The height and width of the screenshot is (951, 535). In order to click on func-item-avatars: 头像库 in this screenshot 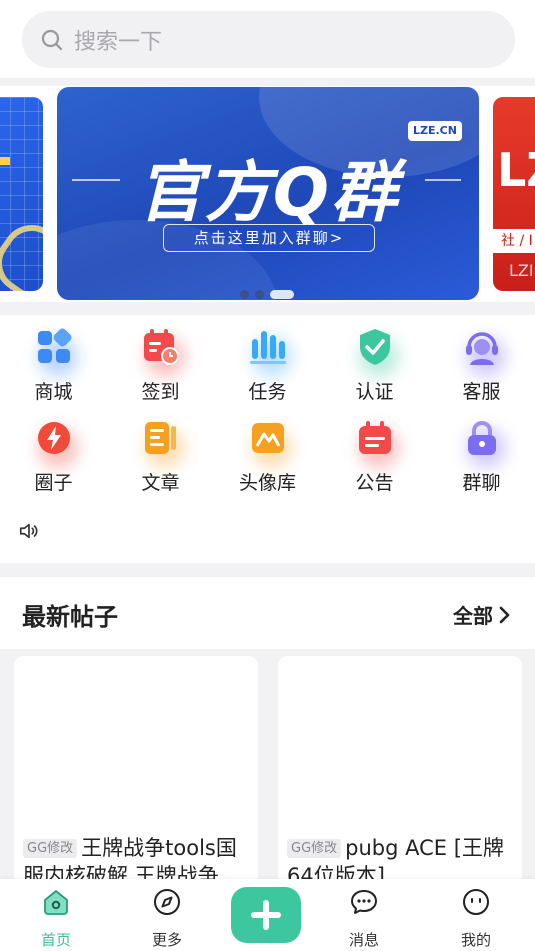, I will do `click(267, 456)`.